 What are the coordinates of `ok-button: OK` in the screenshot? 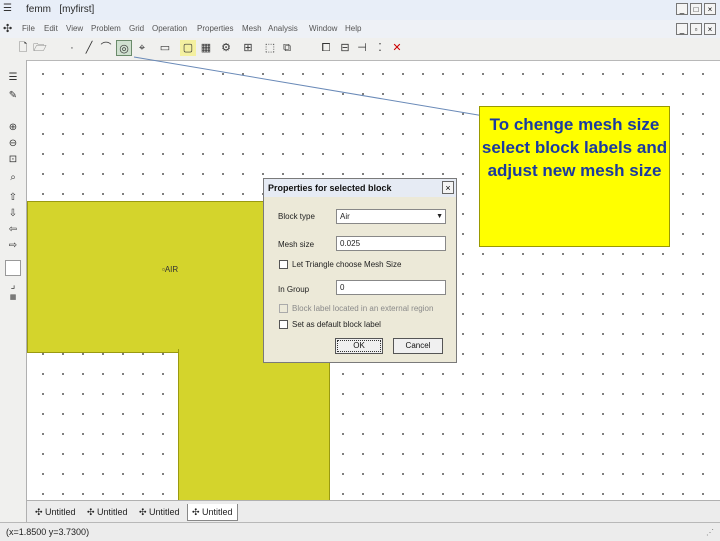 It's located at (359, 346).